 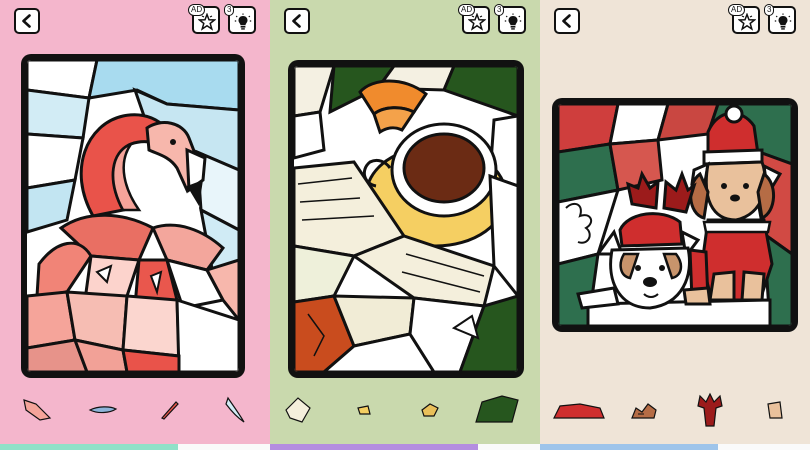 I want to click on christmas-dogs-artwork, so click(x=675, y=215).